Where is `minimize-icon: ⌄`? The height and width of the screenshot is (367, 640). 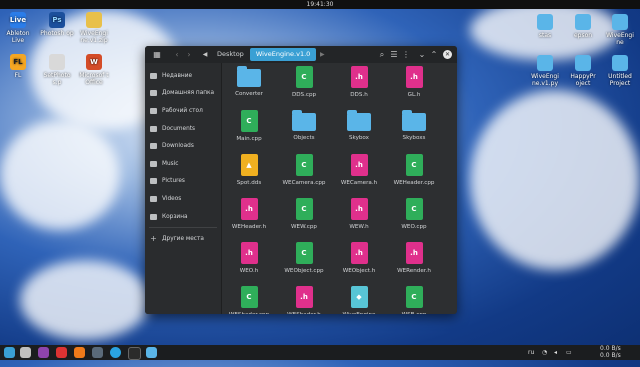
minimize-icon: ⌄ is located at coordinates (422, 54).